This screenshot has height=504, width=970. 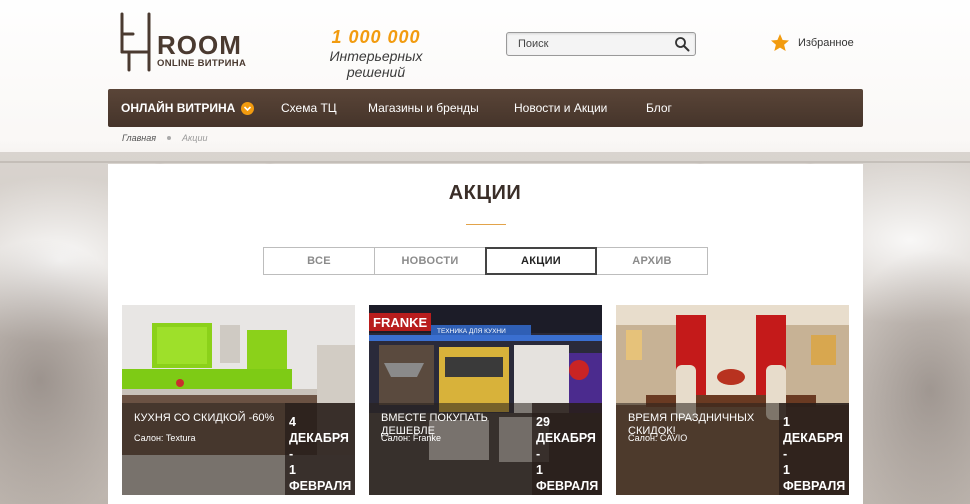 I want to click on breadcrumb-home: Главная, so click(x=139, y=138).